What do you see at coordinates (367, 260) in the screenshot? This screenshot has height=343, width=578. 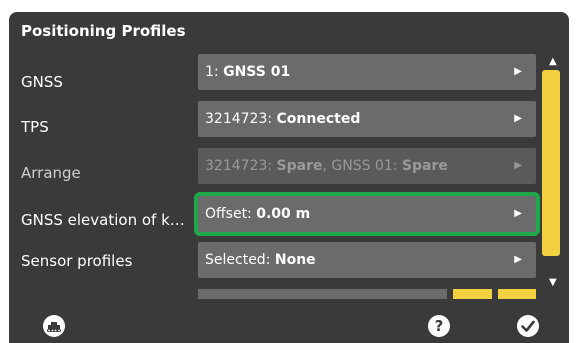 I see `sensor-profiles-selector: Selected: None ▶` at bounding box center [367, 260].